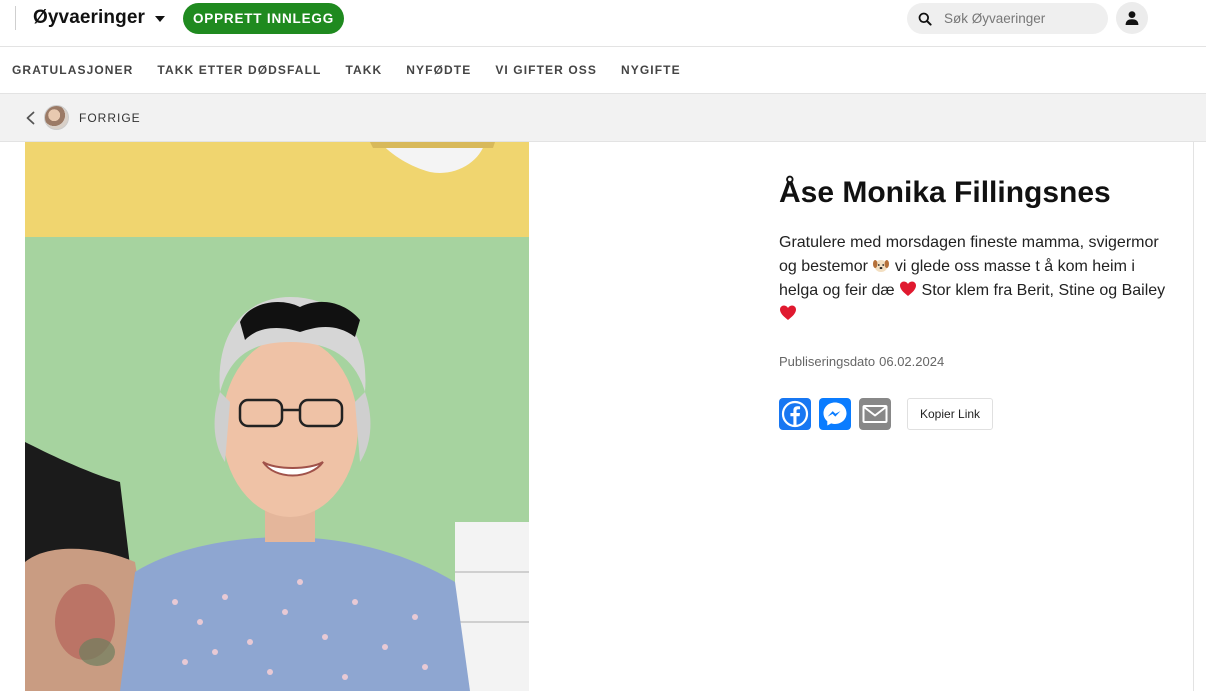  What do you see at coordinates (925, 19) in the screenshot?
I see `search-icon` at bounding box center [925, 19].